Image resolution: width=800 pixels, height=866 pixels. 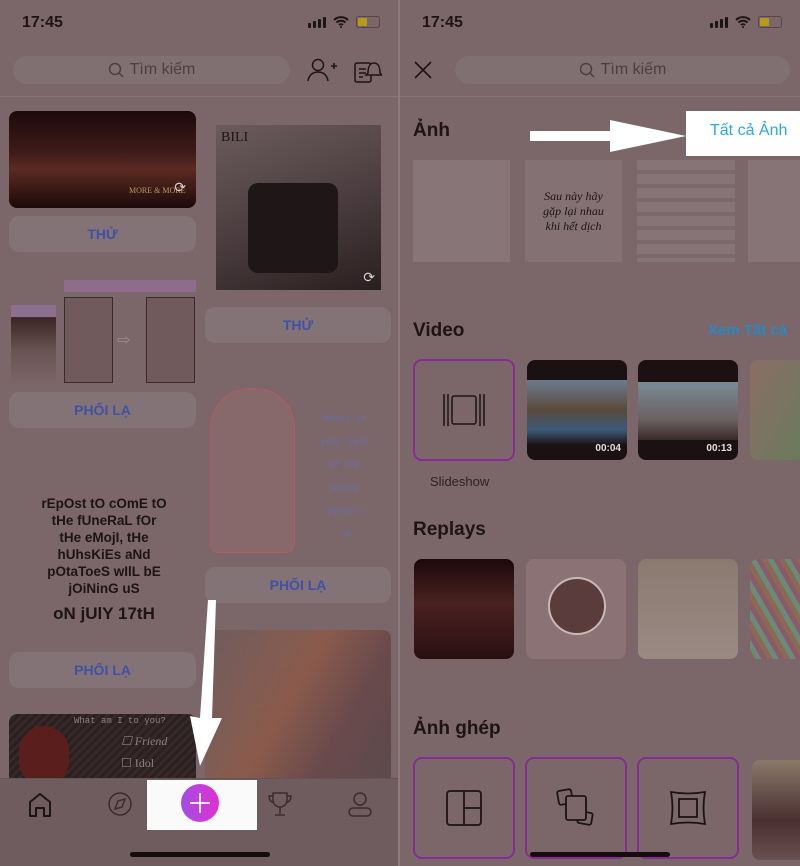 I want to click on video-thumb: 00:13, so click(x=688, y=410).